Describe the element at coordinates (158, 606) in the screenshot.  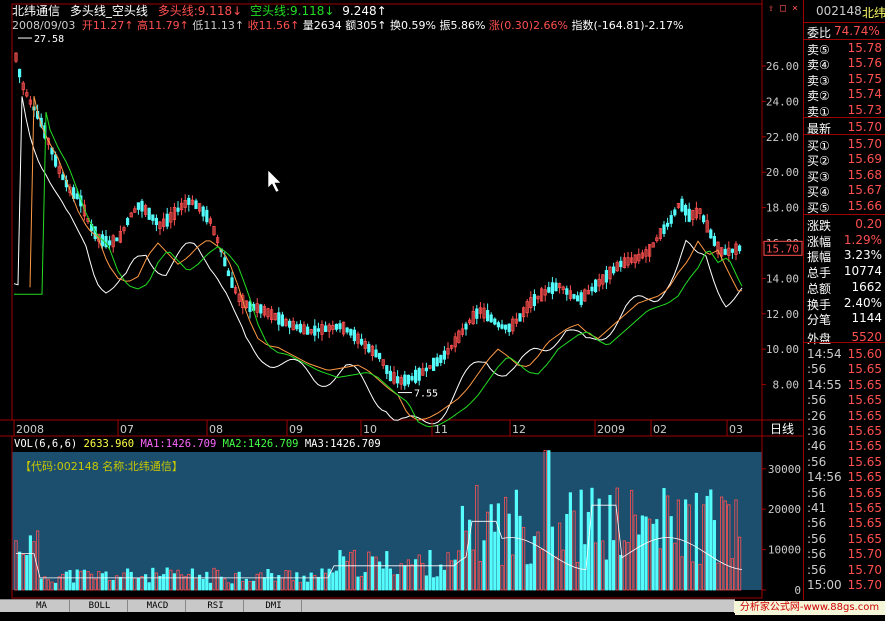
I see `tab-macd: MACD` at that location.